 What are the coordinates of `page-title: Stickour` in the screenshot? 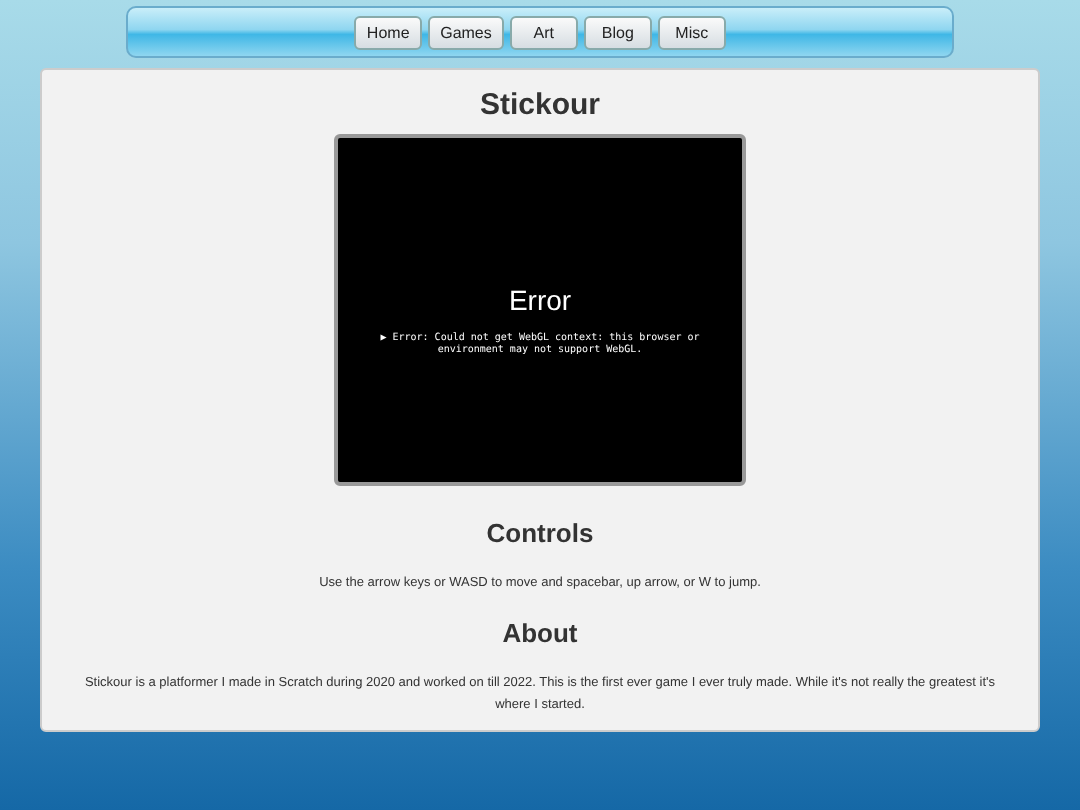 It's located at (539, 105).